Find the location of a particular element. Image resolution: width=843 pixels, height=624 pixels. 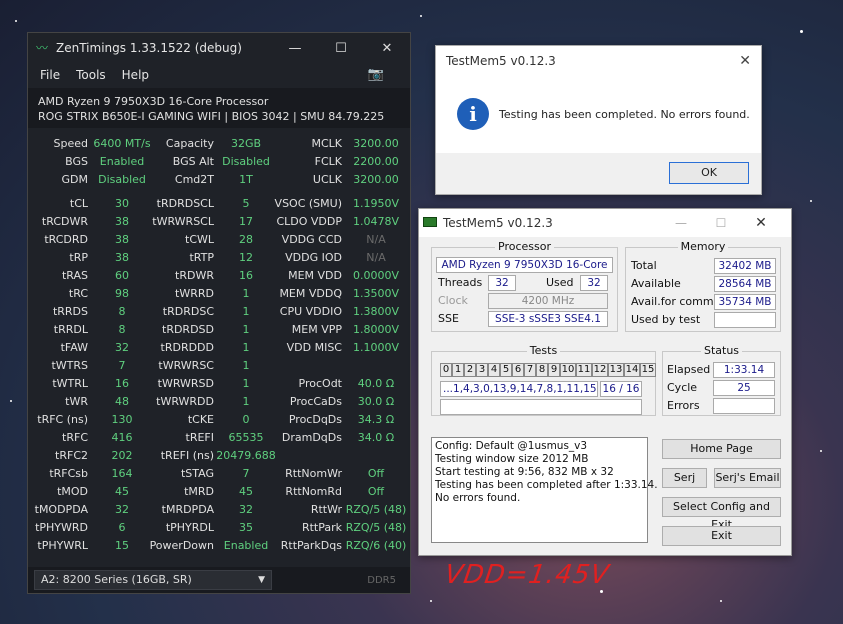

tests-group-label: Tests is located at coordinates (543, 350).